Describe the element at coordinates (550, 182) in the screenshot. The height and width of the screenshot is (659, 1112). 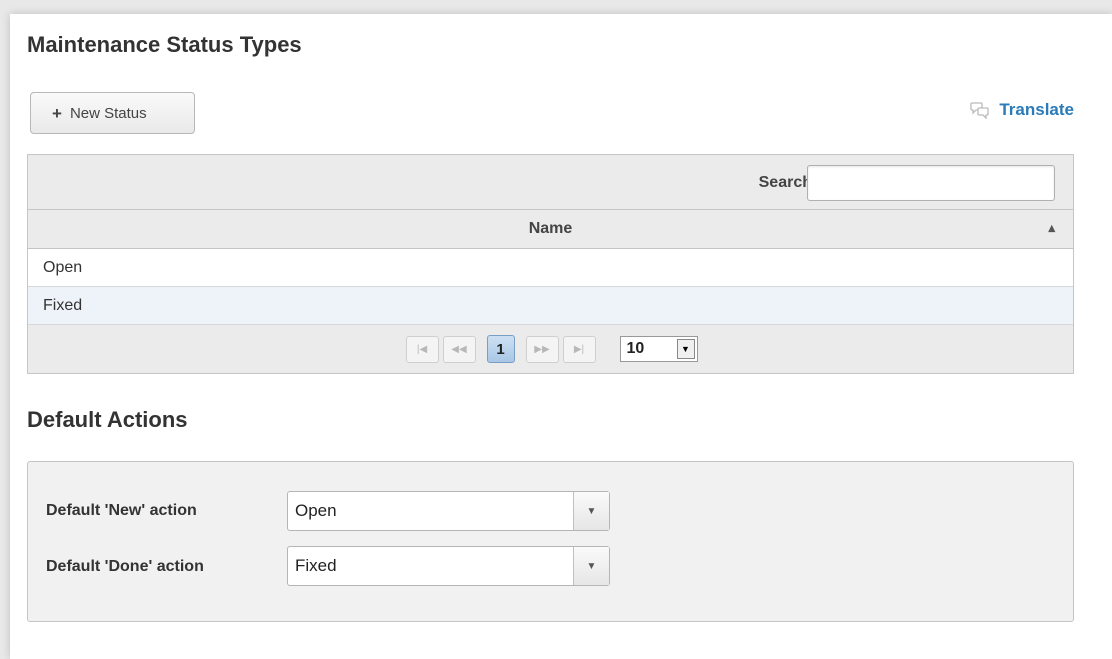
I see `table-toolbar: Search` at that location.